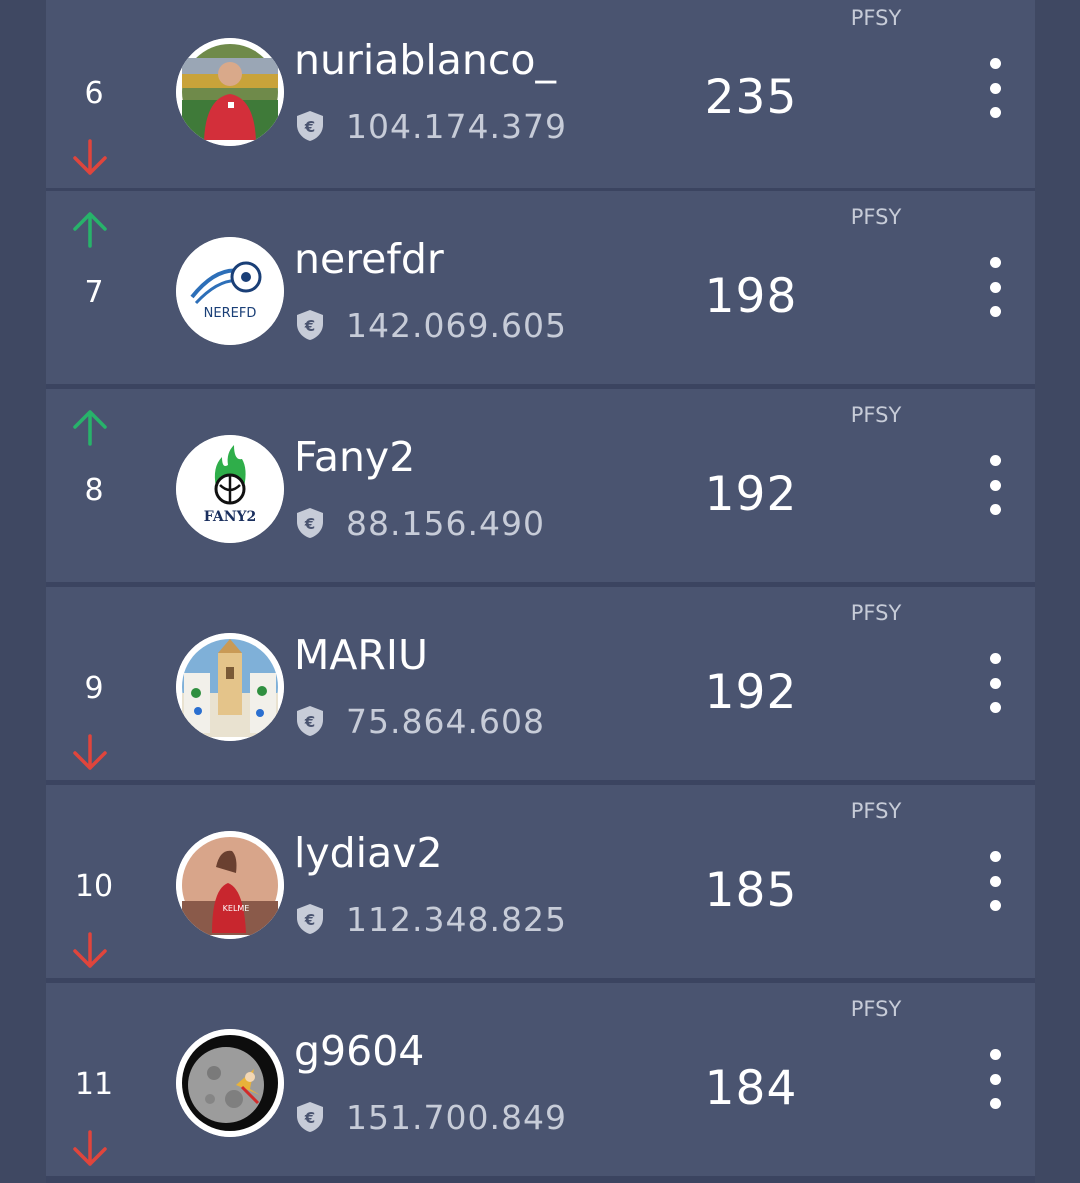 This screenshot has height=1183, width=1080. What do you see at coordinates (94, 688) in the screenshot?
I see `rank-number: 9` at bounding box center [94, 688].